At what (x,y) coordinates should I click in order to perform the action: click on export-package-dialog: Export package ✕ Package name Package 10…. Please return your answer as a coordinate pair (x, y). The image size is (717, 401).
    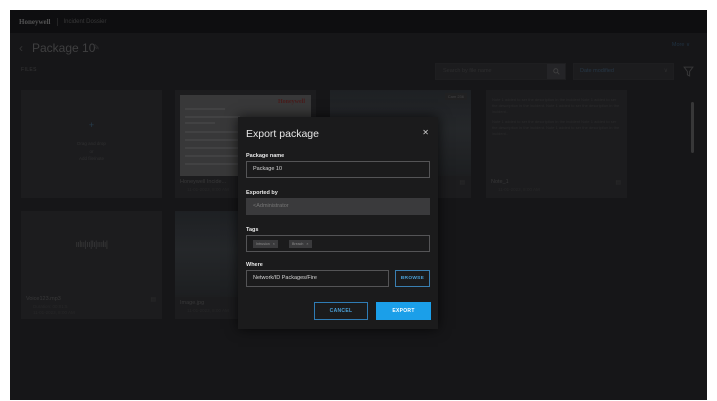
    Looking at the image, I should click on (338, 223).